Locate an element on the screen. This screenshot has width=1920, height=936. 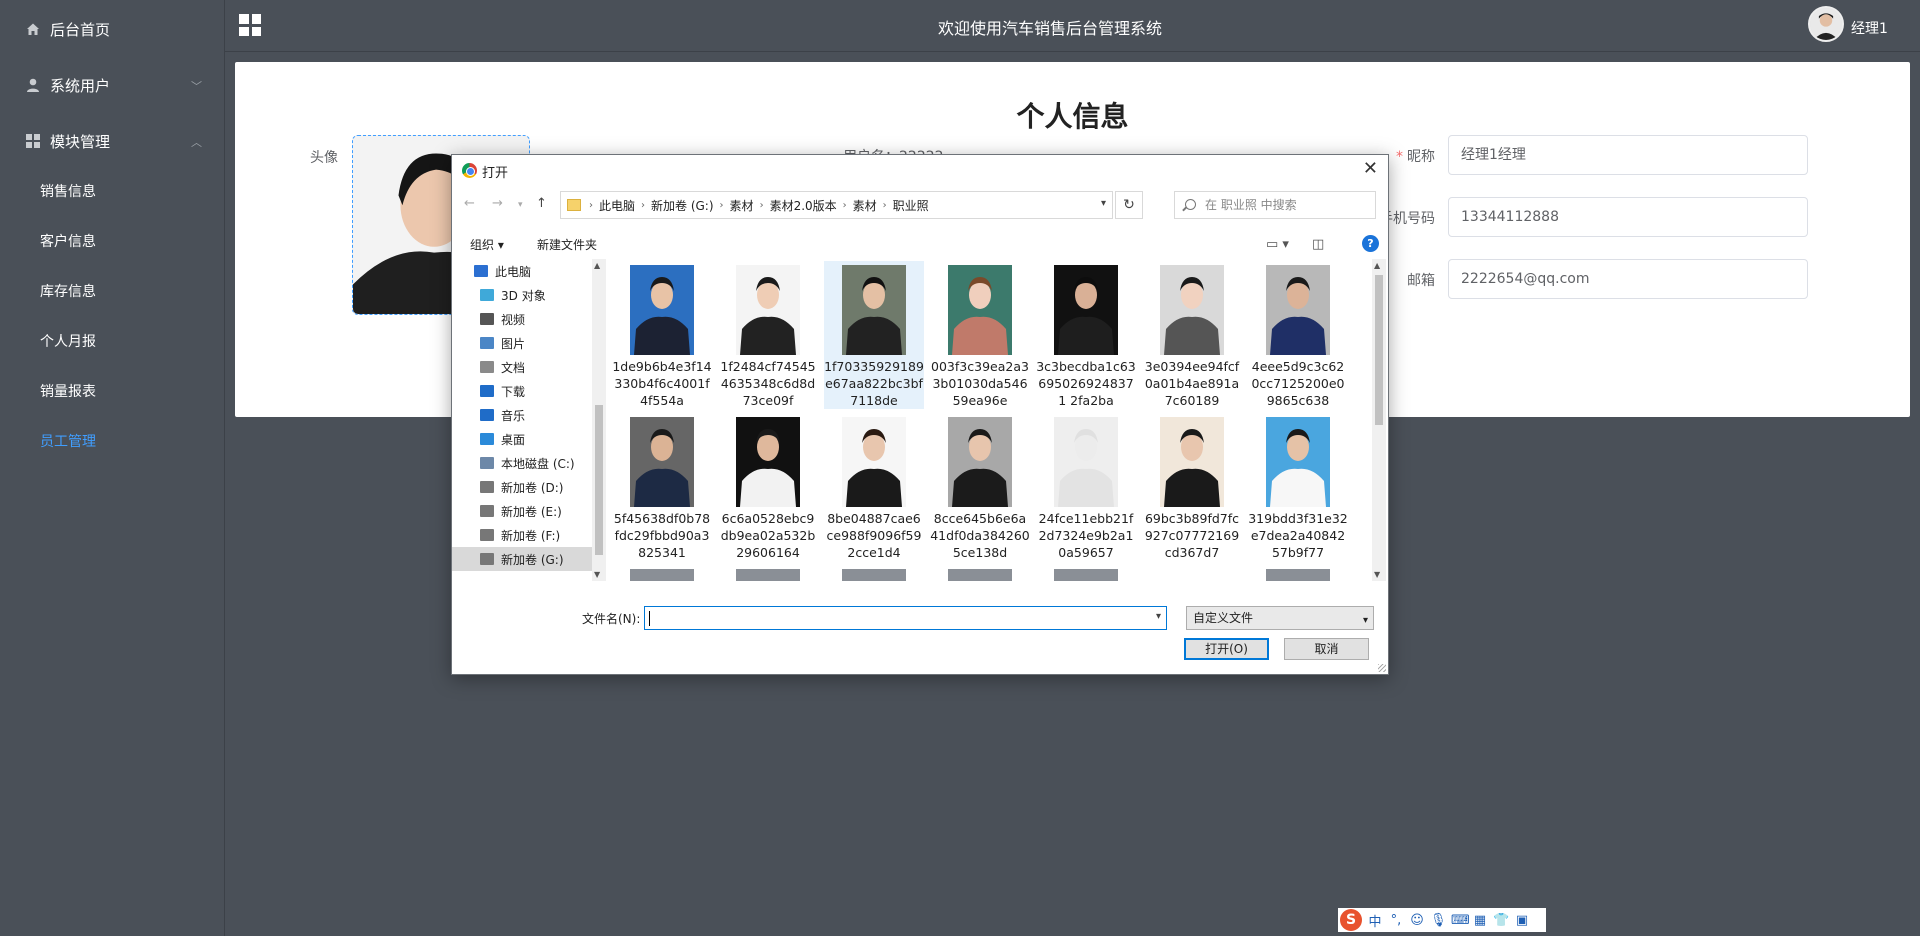
file-item: 24fce11ebb21f2d7324e9b2a10a59657 is located at coordinates (1086, 487).